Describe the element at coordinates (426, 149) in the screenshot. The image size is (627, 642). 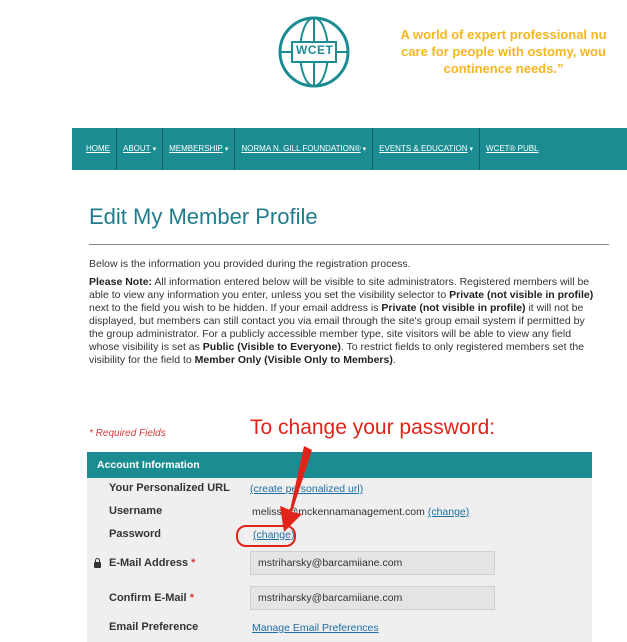
I see `nav-item-events: EVENTS & EDUCATION ▾` at that location.